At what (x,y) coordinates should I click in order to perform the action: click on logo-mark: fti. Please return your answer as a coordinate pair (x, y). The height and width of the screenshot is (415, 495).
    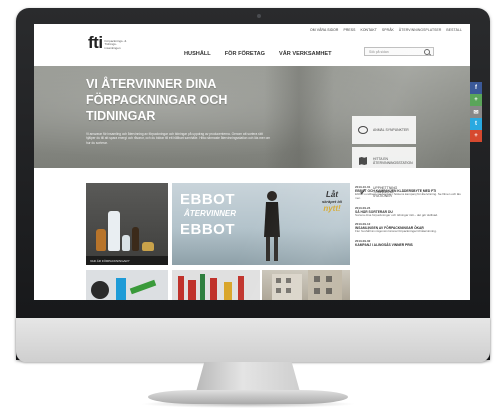
    Looking at the image, I should click on (95, 42).